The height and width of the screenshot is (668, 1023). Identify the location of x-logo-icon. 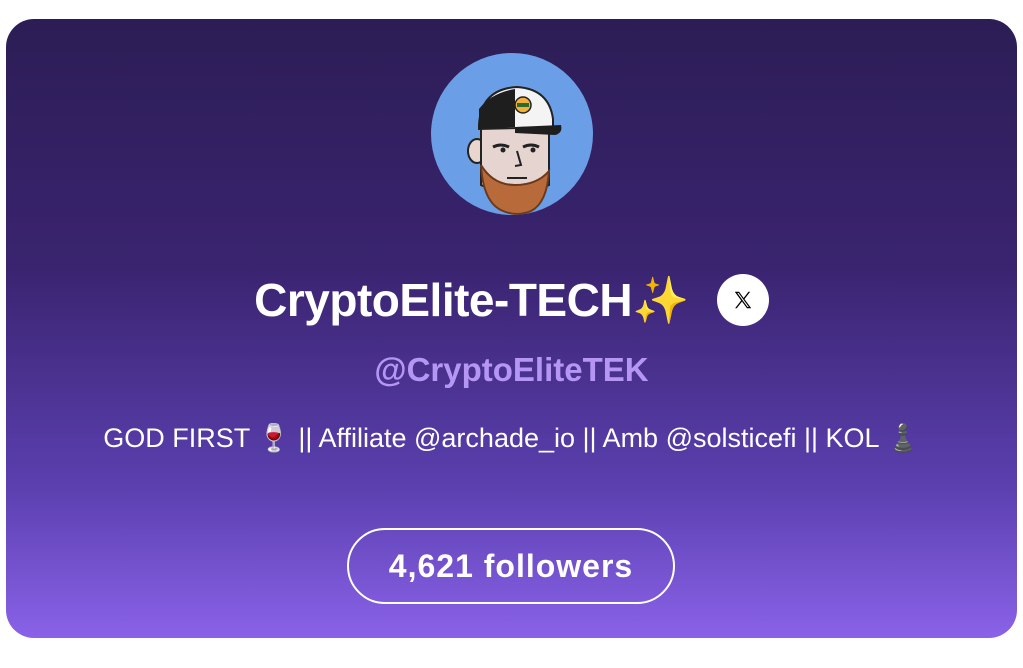
(742, 300).